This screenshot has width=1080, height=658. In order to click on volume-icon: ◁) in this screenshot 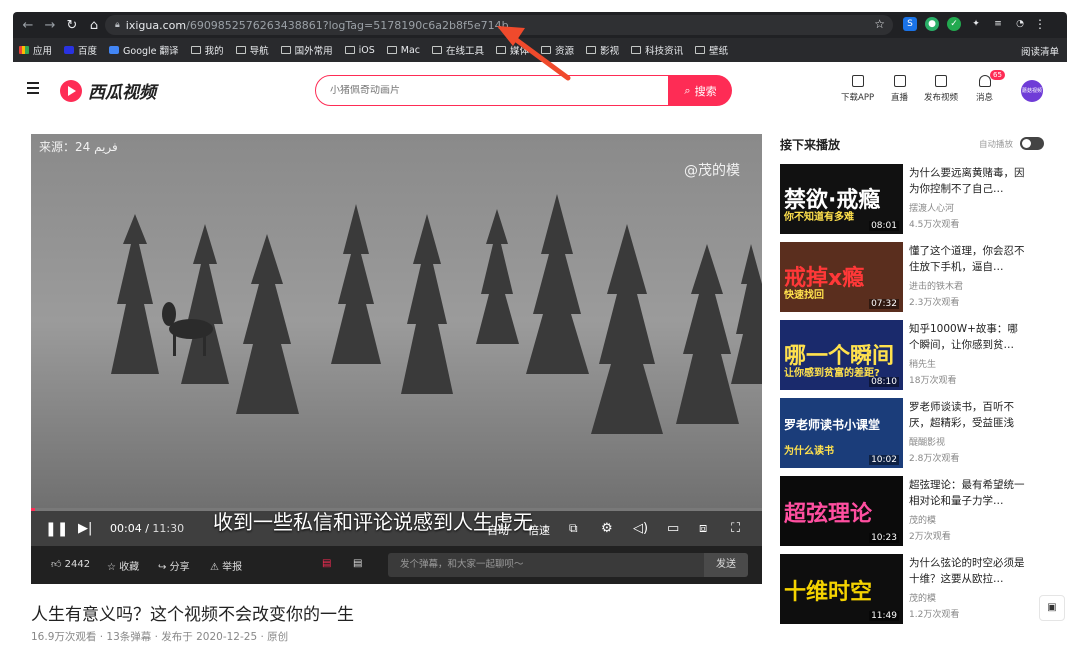, I will do `click(640, 528)`.